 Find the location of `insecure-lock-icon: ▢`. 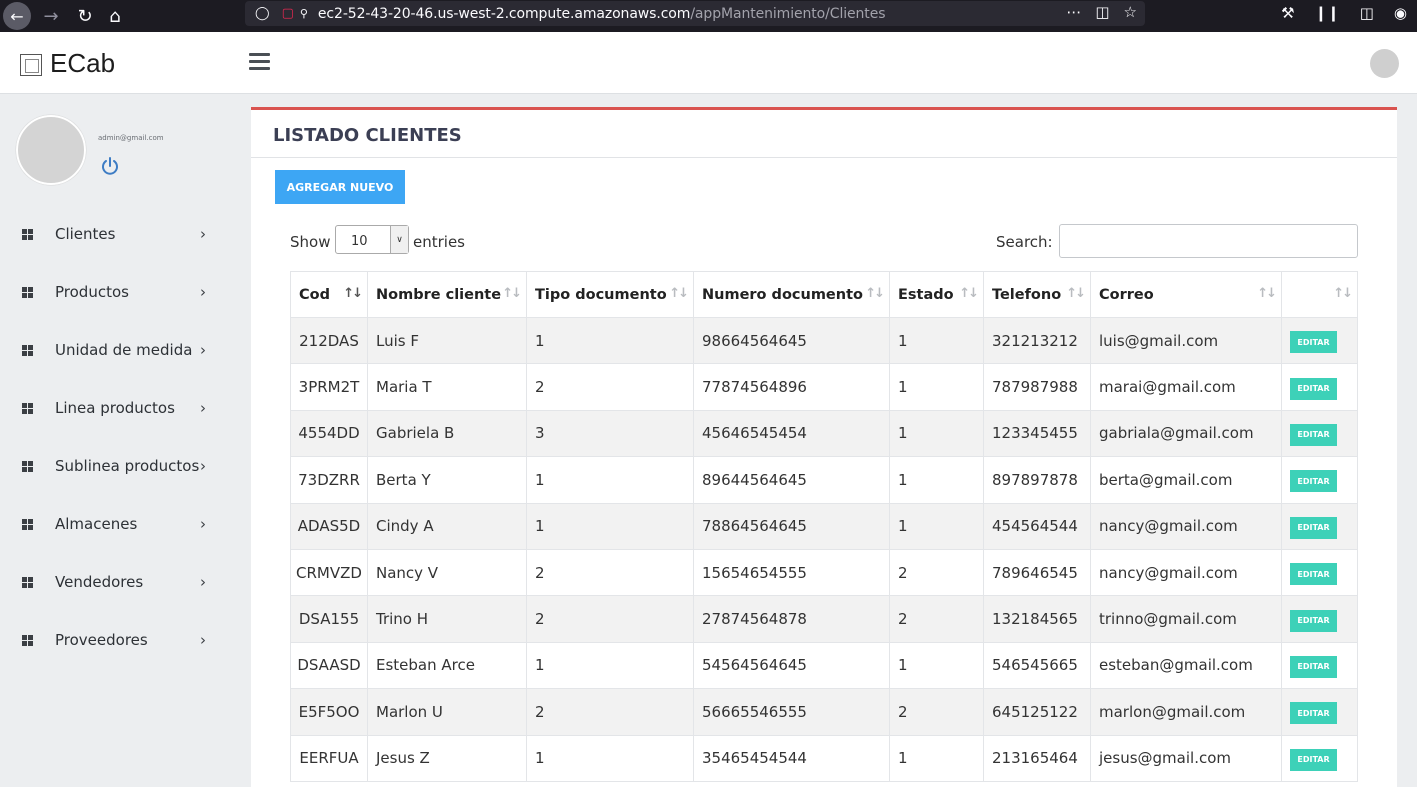

insecure-lock-icon: ▢ is located at coordinates (288, 13).